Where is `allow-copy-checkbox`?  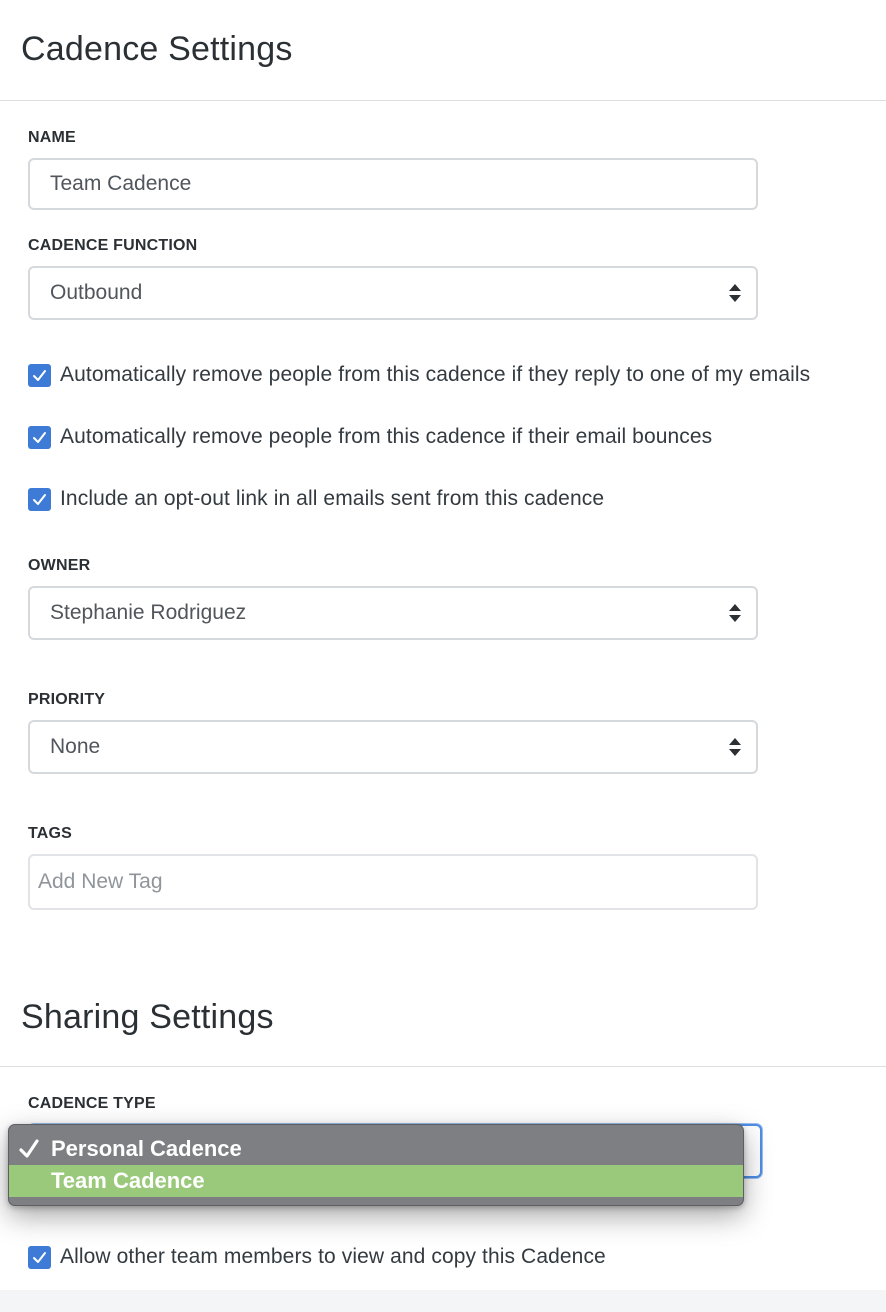
allow-copy-checkbox is located at coordinates (39, 1257).